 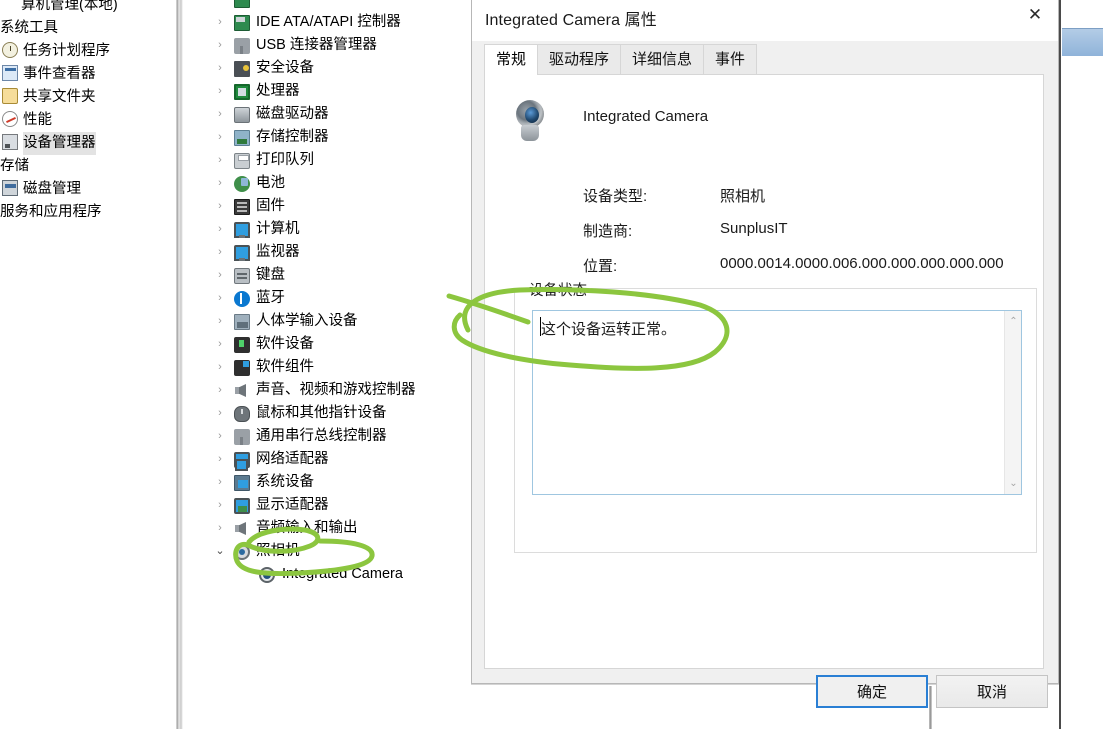 What do you see at coordinates (328, 505) in the screenshot?
I see `device-tree-item: › 显示适配器` at bounding box center [328, 505].